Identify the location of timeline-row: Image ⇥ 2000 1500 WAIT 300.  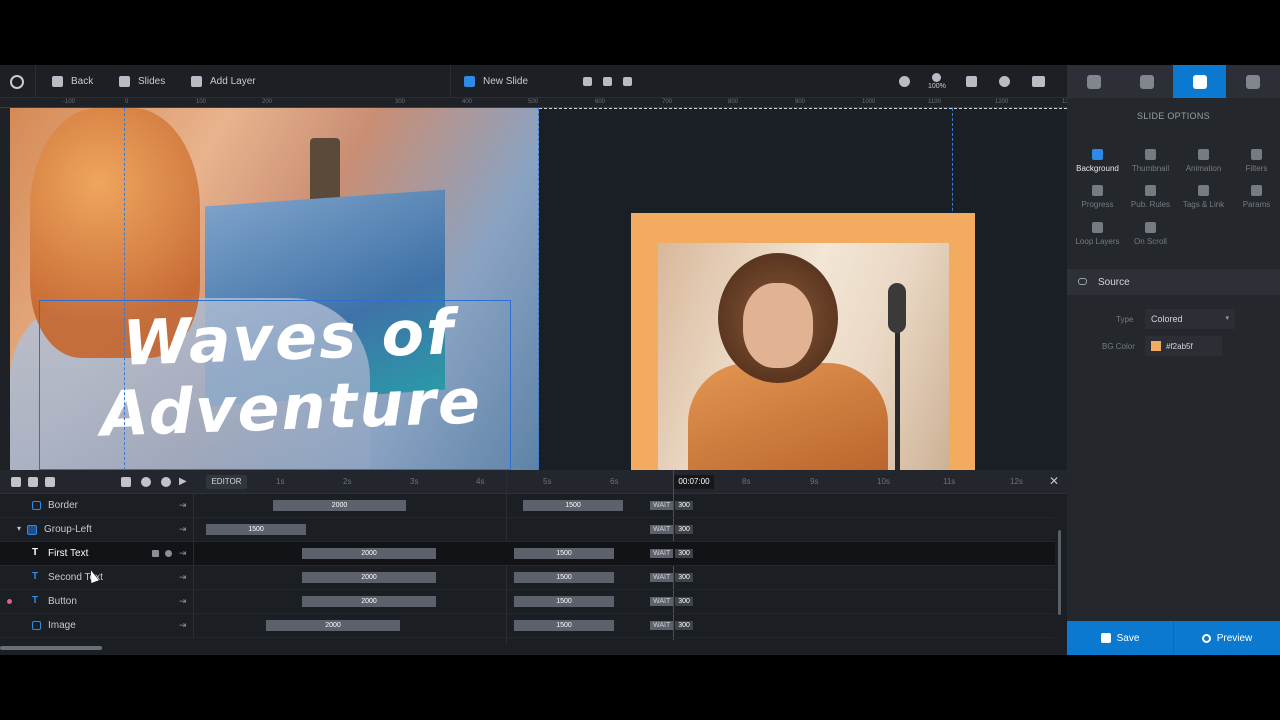
(527, 626).